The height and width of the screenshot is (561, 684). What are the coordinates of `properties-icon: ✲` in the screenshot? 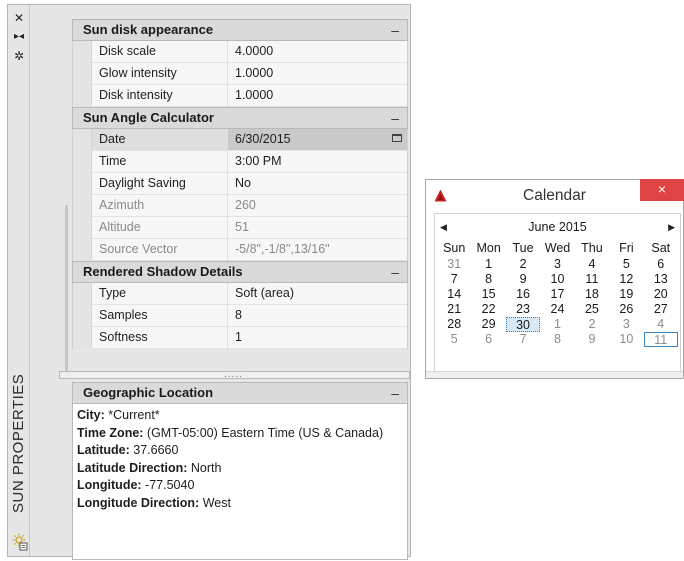 It's located at (19, 56).